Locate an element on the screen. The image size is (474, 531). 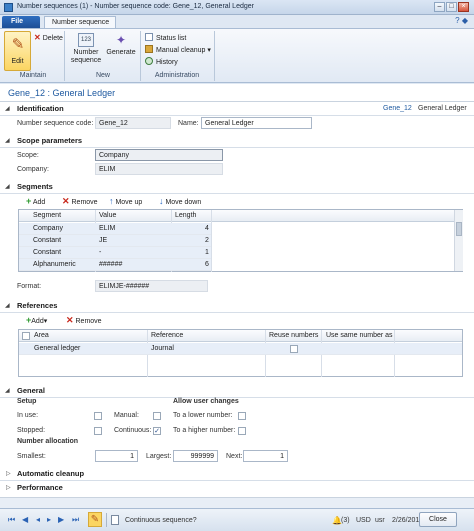
manual-checkbox is located at coordinates (157, 416).